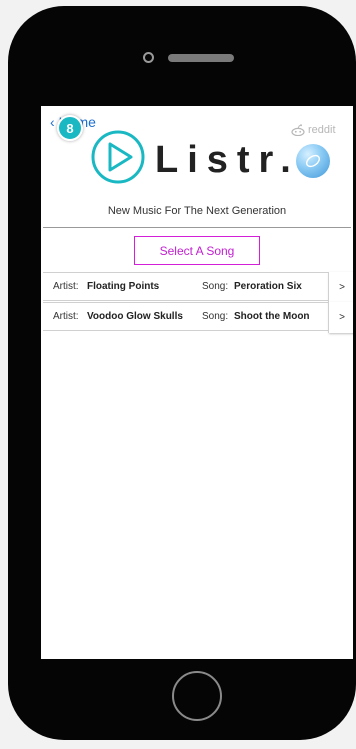  What do you see at coordinates (227, 160) in the screenshot?
I see `app-wordmark: Listr.` at bounding box center [227, 160].